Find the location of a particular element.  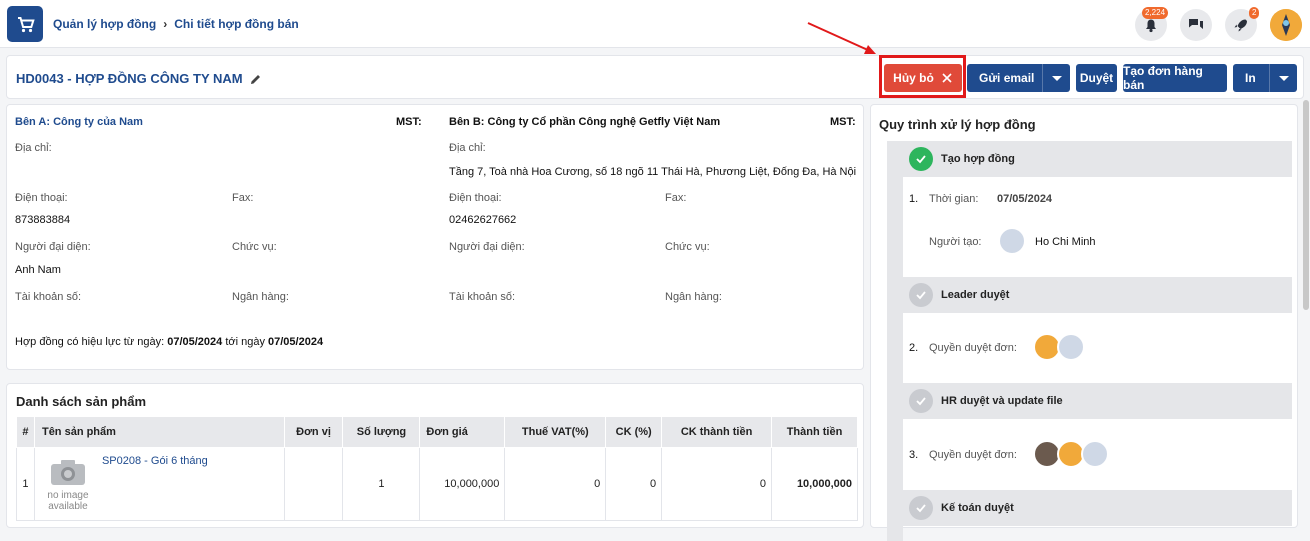

contract-title-wrap: HD0043 - HỢP ĐỒNG CÔNG TY NAM is located at coordinates (139, 78).